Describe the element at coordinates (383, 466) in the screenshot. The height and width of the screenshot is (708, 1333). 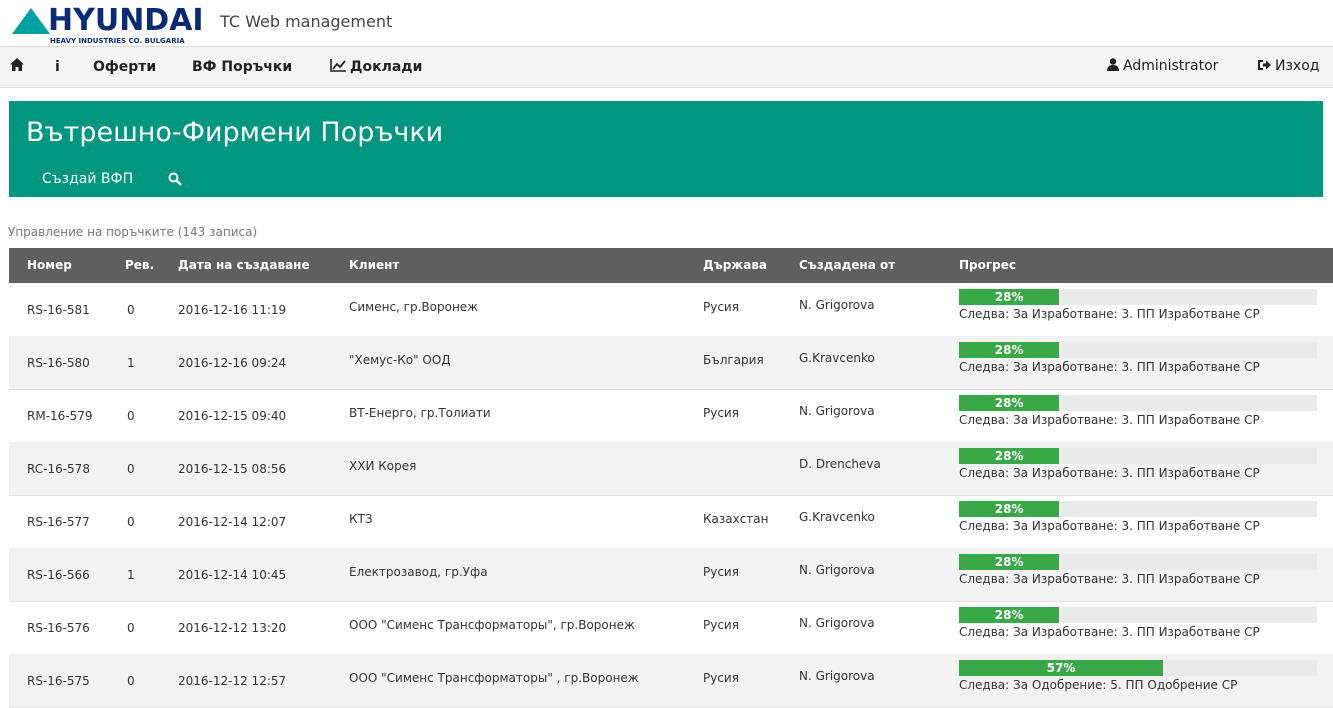
I see `client-cell: ХХИ Корея` at that location.